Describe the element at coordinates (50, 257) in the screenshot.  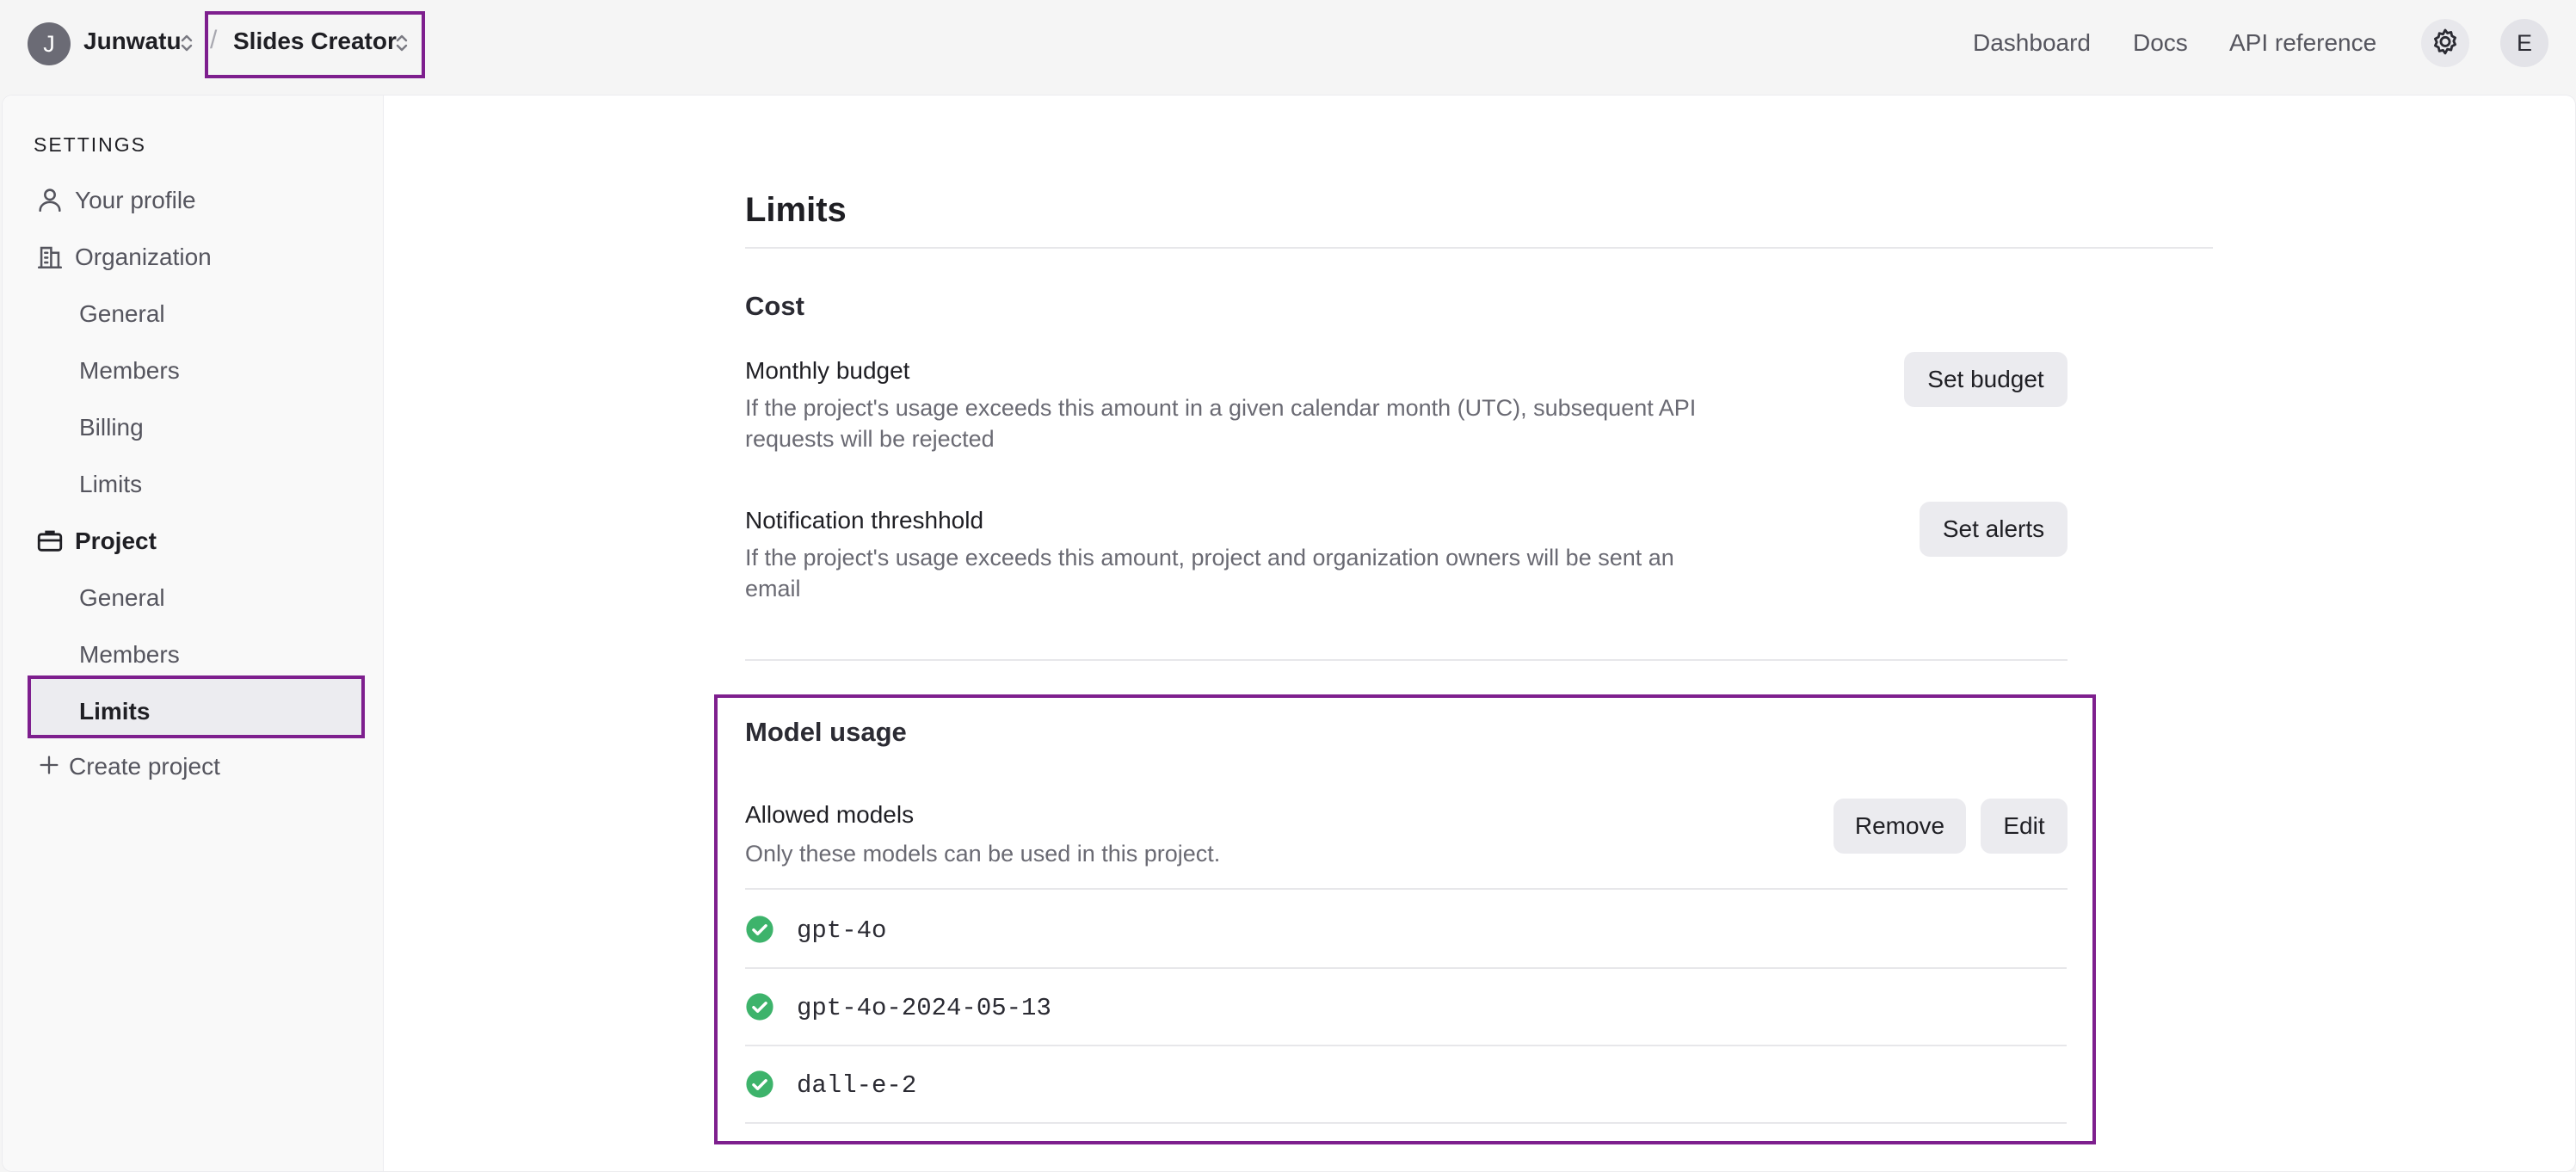
I see `building-icon` at that location.